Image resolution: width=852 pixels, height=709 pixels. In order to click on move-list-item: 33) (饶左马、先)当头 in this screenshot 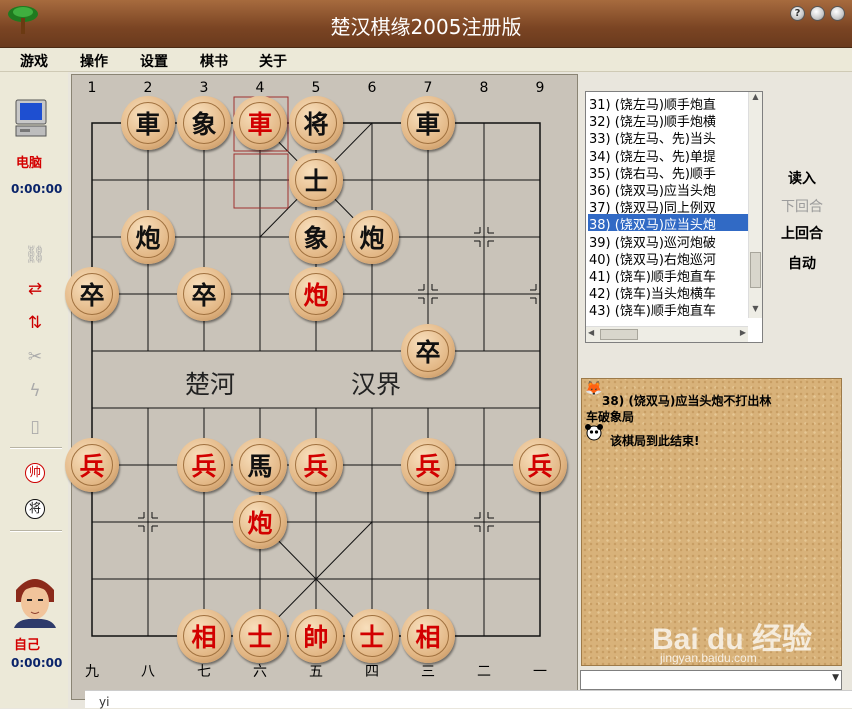, I will do `click(670, 136)`.